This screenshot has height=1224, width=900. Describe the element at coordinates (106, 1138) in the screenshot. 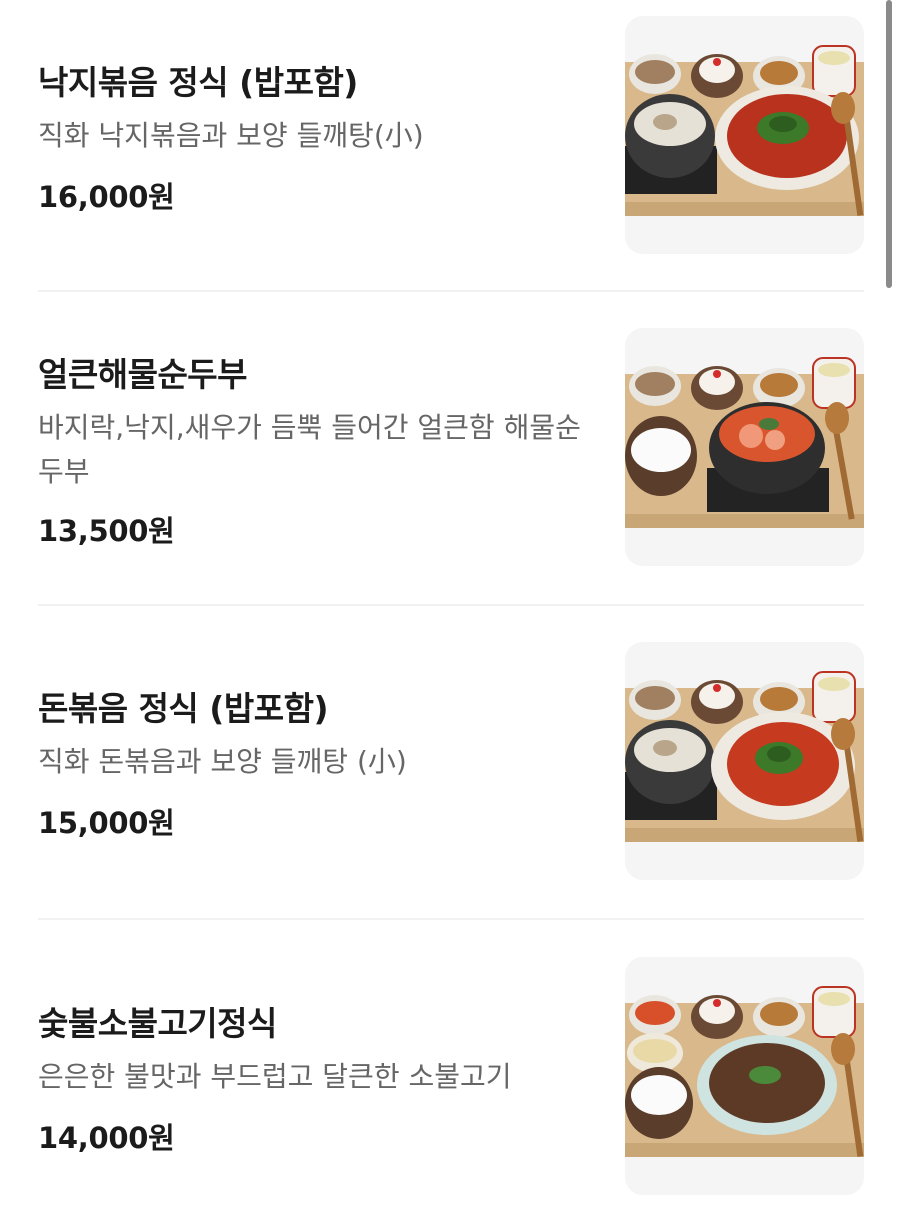

I see `menu-item-price: 14,000원` at that location.